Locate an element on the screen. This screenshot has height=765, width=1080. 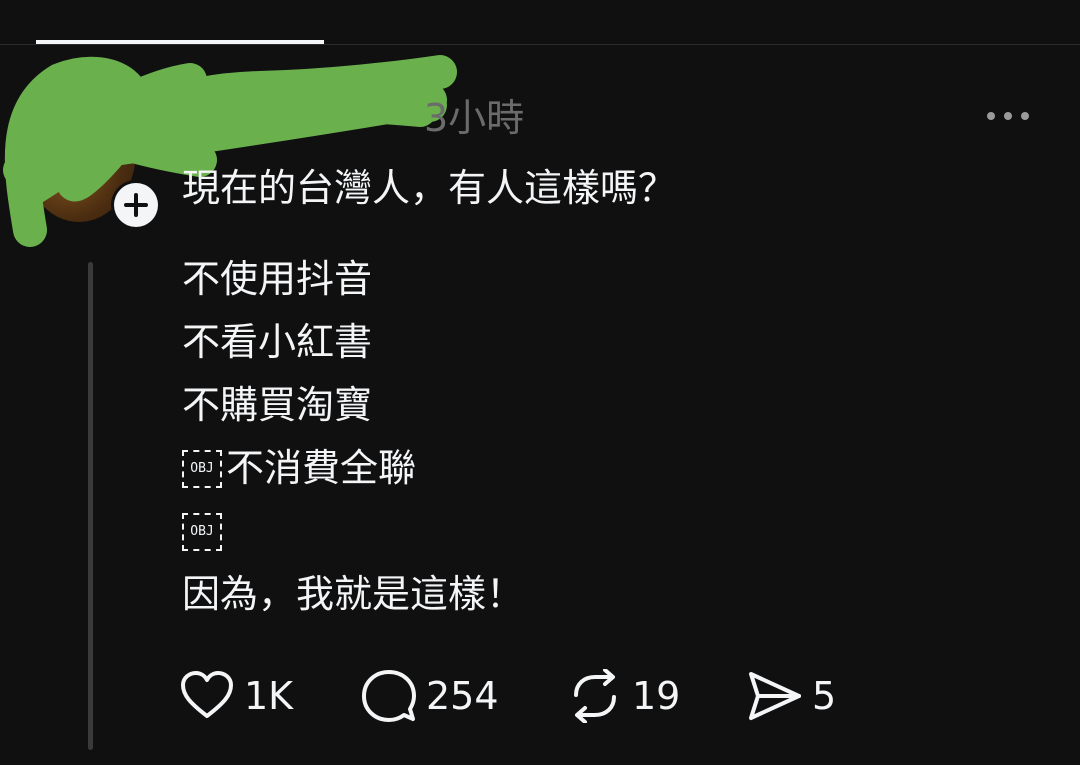
post-line: OBJ 不消費全聯 is located at coordinates (353, 468).